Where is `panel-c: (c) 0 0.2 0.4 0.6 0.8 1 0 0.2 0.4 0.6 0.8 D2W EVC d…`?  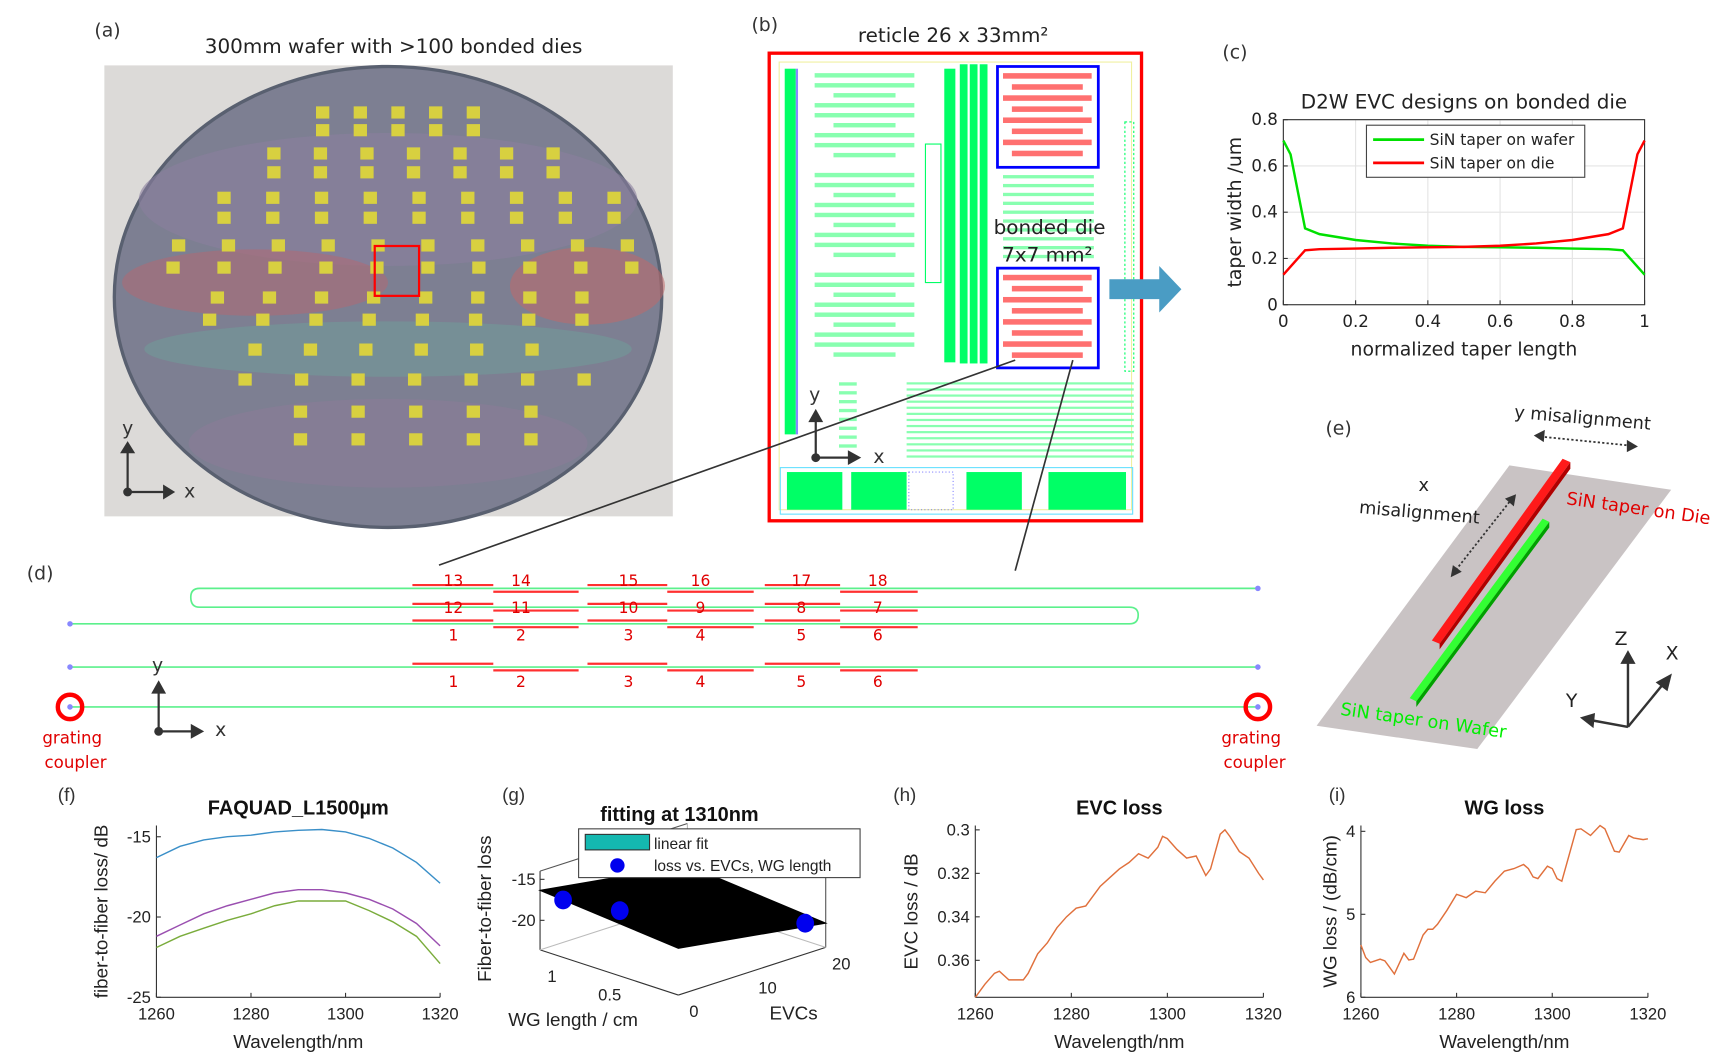
panel-c: (c) 0 0.2 0.4 0.6 0.8 1 0 0.2 0.4 0.6 0.8 D2W EVC d… is located at coordinates (1435, 202).